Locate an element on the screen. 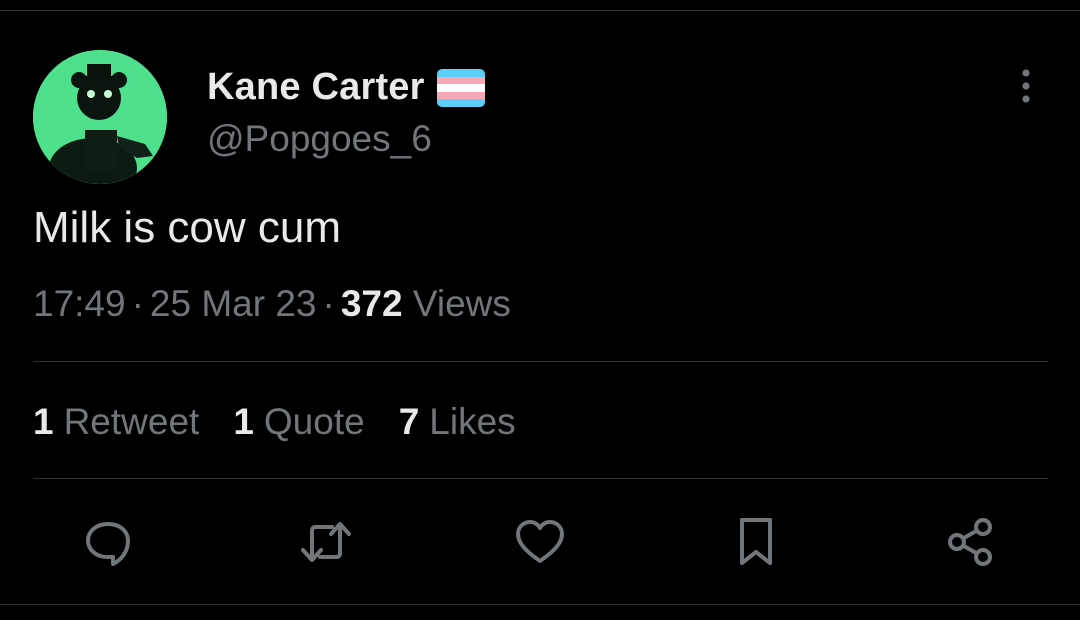  bottom-divider is located at coordinates (540, 604).